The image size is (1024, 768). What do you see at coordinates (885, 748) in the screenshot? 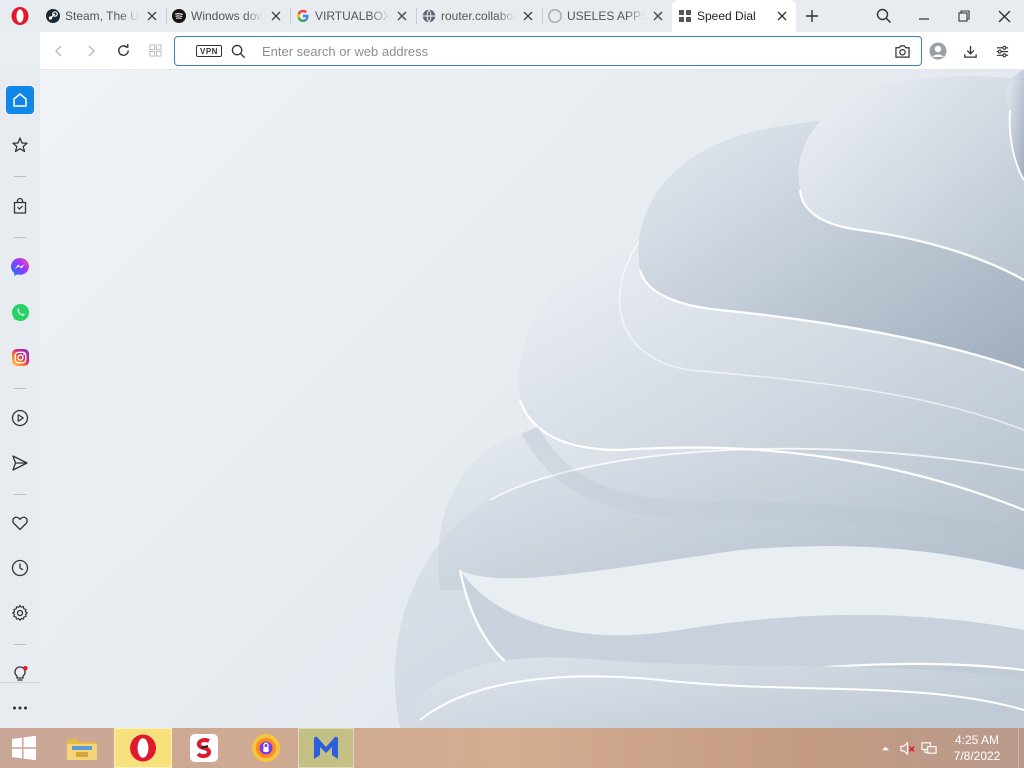
I see `tray-overflow-button` at bounding box center [885, 748].